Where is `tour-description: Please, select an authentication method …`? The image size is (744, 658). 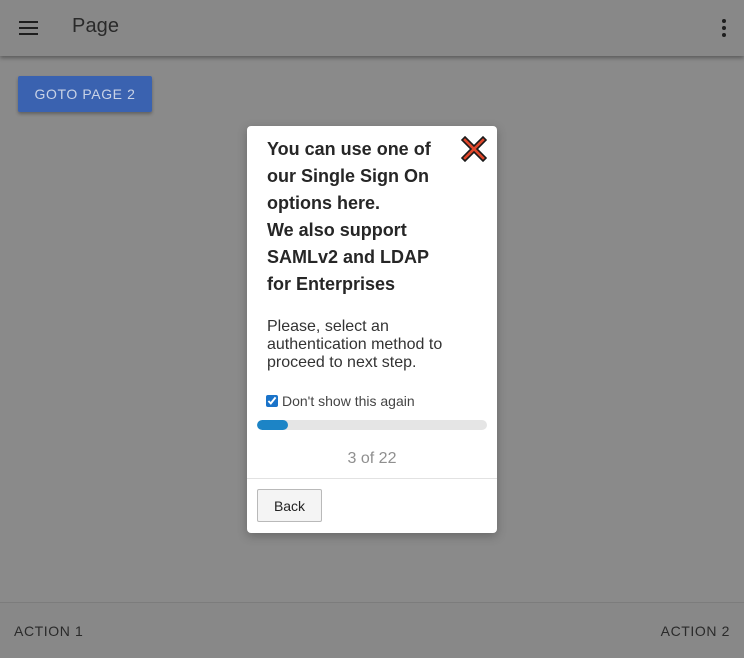 tour-description: Please, select an authentication method … is located at coordinates (374, 345).